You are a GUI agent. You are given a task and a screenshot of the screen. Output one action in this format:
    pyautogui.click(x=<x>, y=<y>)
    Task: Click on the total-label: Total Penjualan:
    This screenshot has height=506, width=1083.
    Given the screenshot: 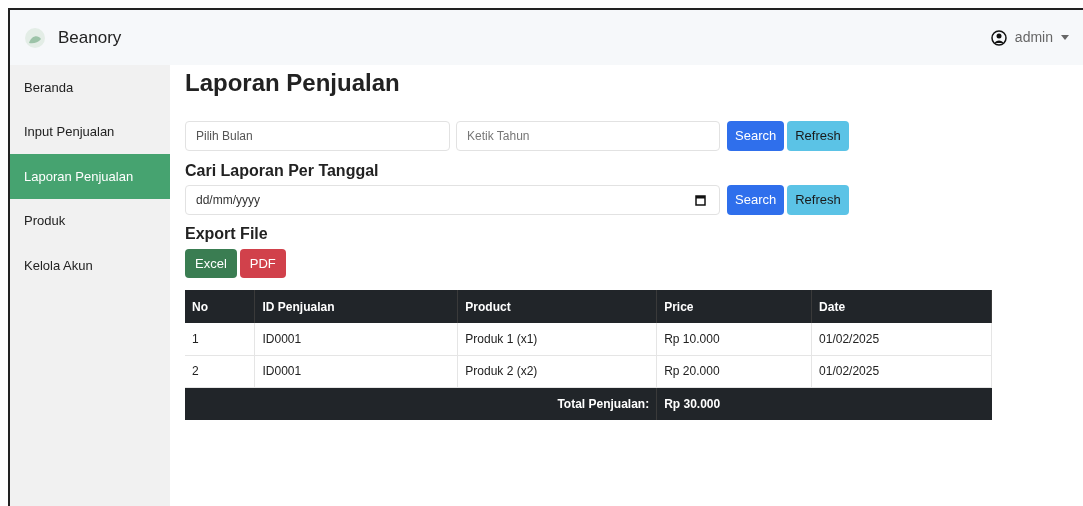 What is the action you would take?
    pyautogui.click(x=421, y=403)
    